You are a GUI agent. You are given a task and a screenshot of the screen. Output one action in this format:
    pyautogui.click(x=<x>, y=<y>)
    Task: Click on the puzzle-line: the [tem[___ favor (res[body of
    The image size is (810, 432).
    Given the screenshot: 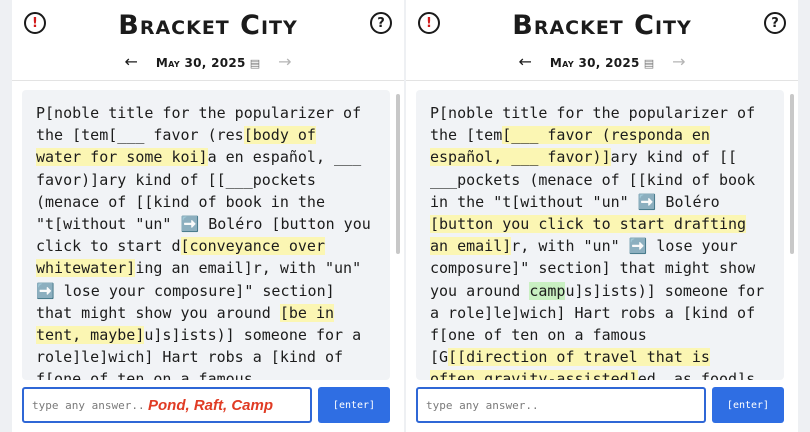 What is the action you would take?
    pyautogui.click(x=210, y=135)
    